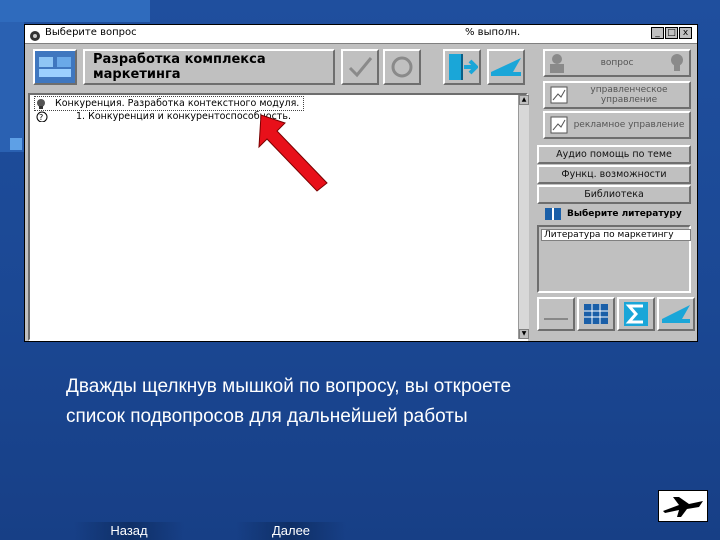 This screenshot has width=720, height=540. I want to click on pointer-arrow-icon, so click(293, 153).